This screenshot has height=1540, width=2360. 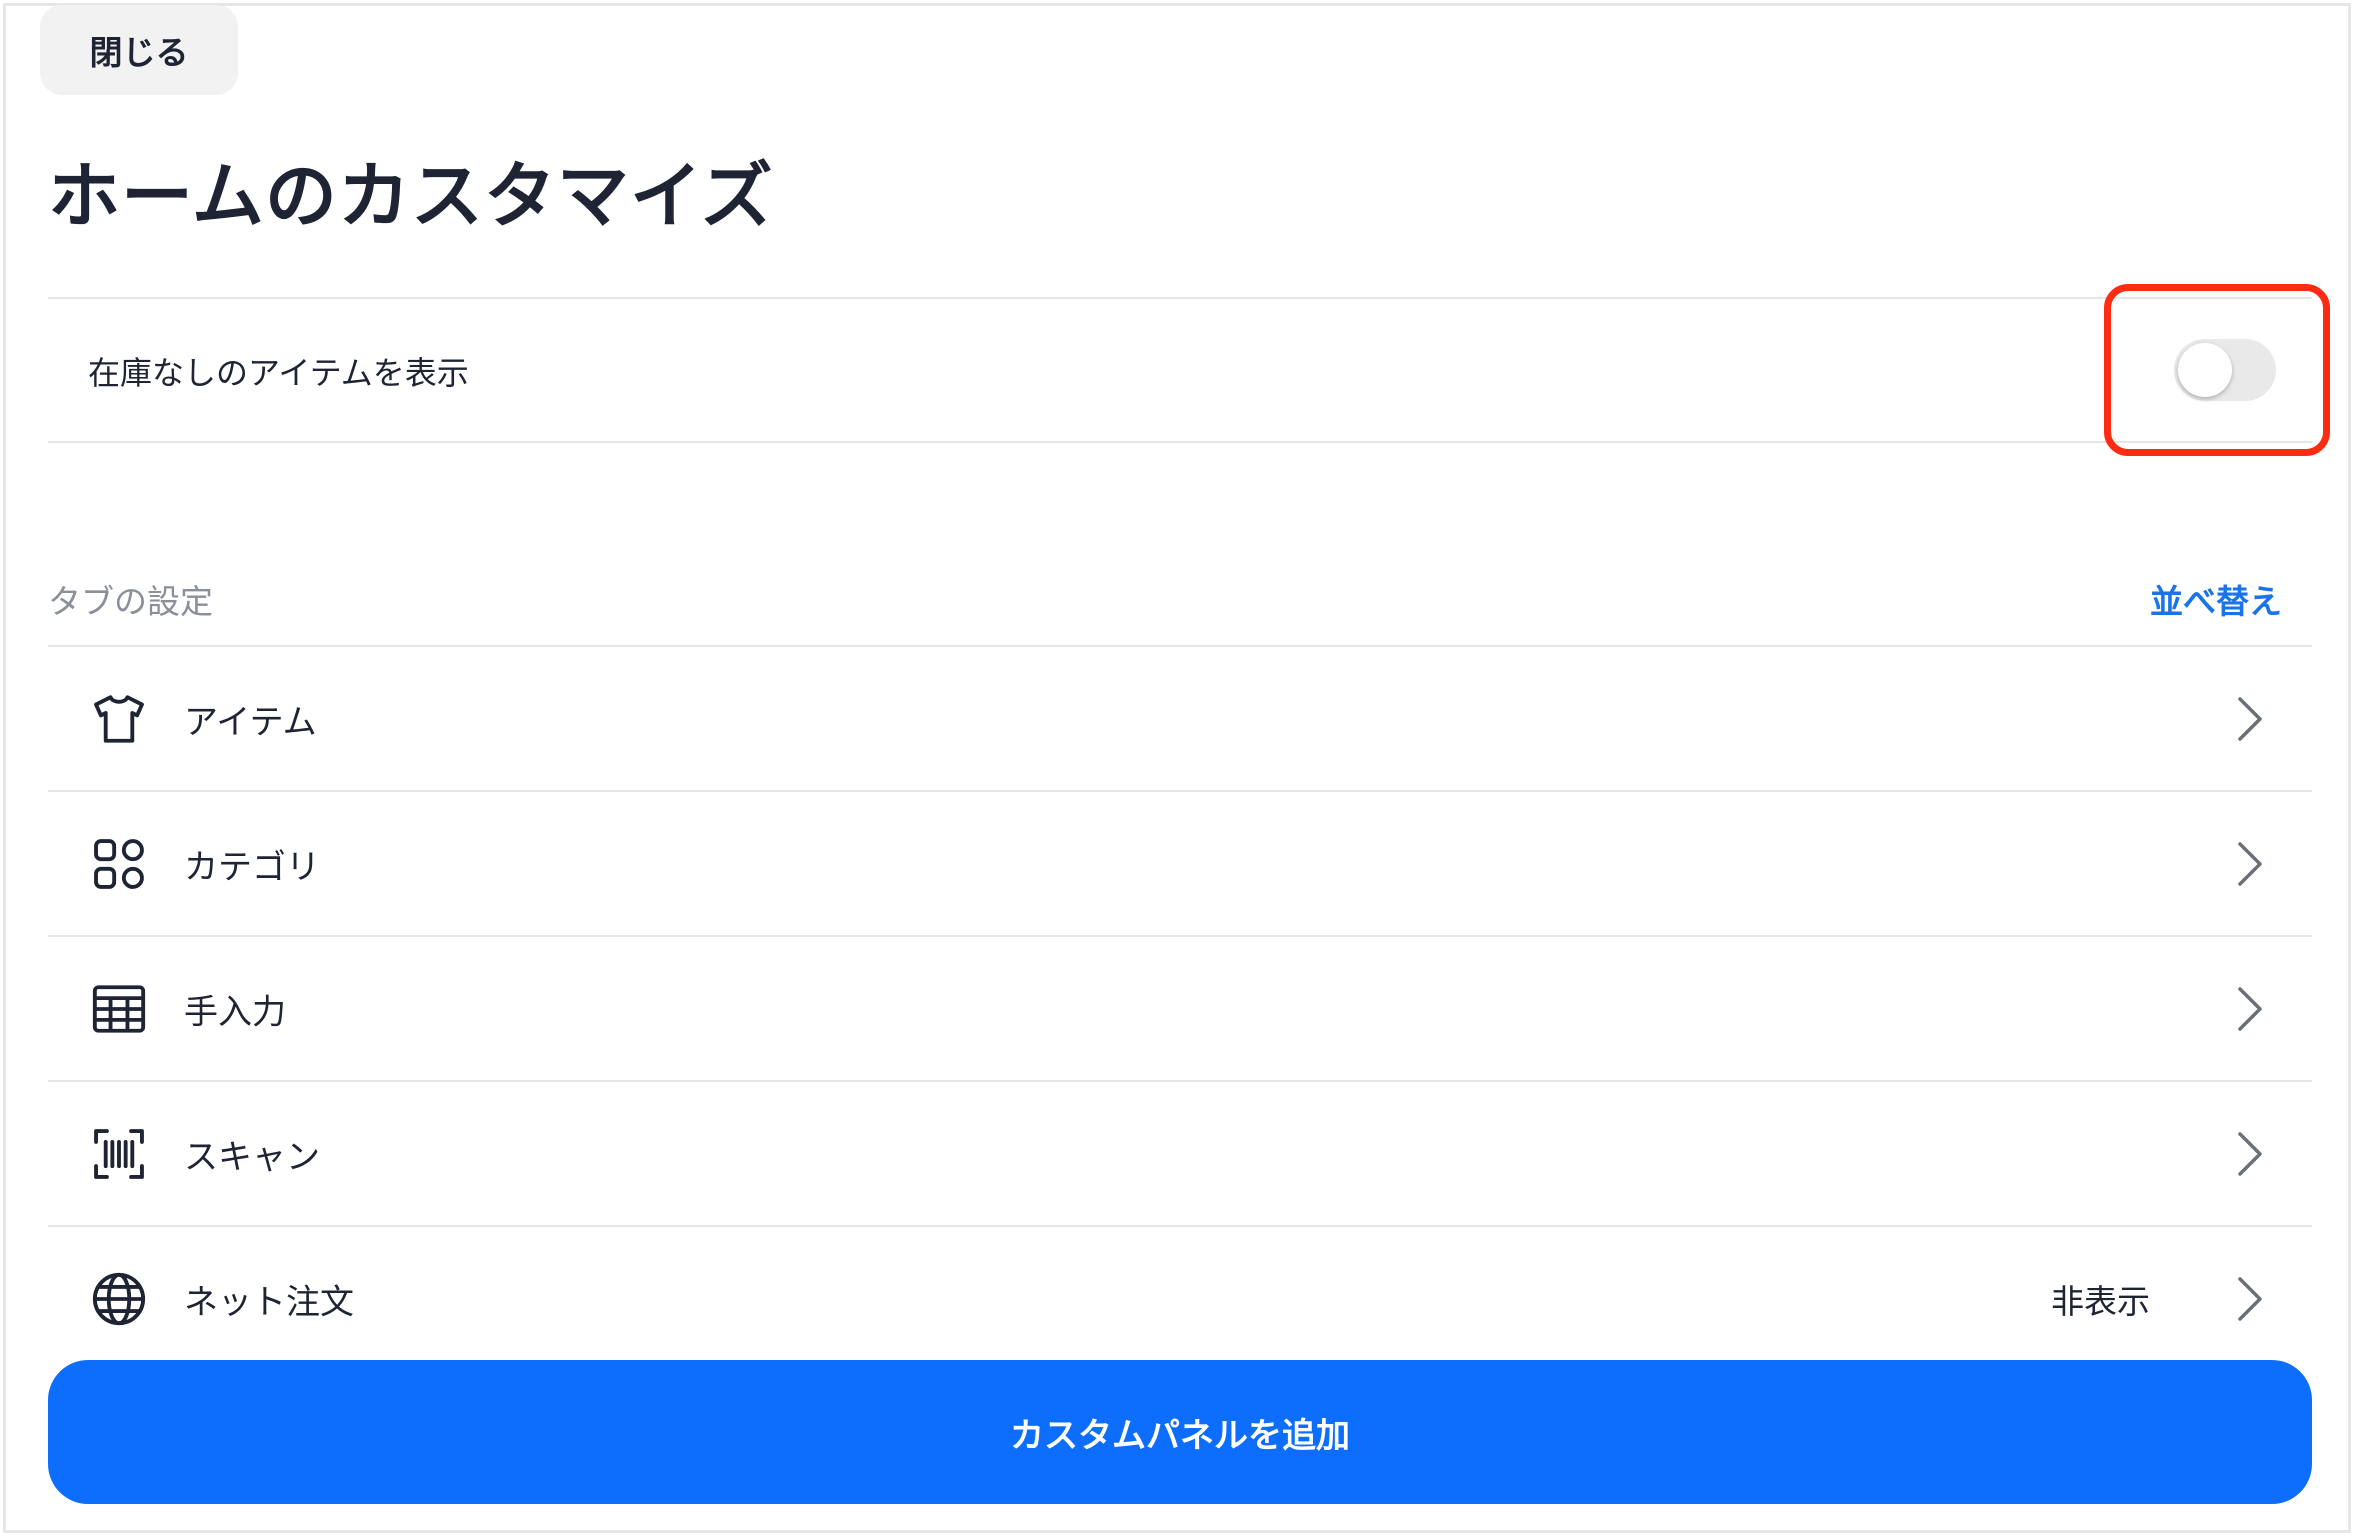 What do you see at coordinates (139, 50) in the screenshot?
I see `close-button: 閉じる` at bounding box center [139, 50].